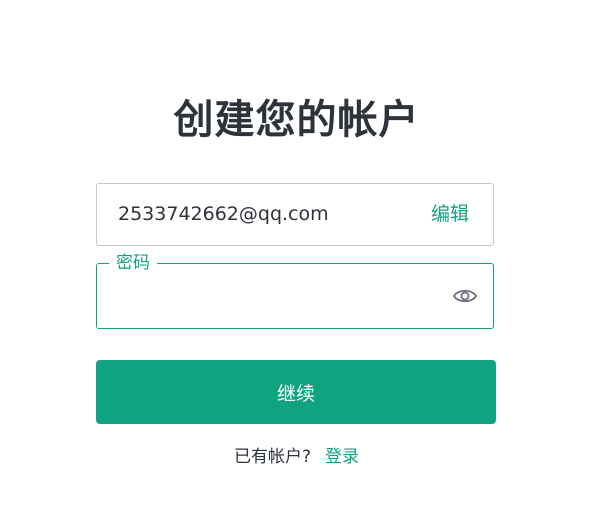 The height and width of the screenshot is (523, 593). I want to click on page-title: 创建您的帐户, so click(296, 120).